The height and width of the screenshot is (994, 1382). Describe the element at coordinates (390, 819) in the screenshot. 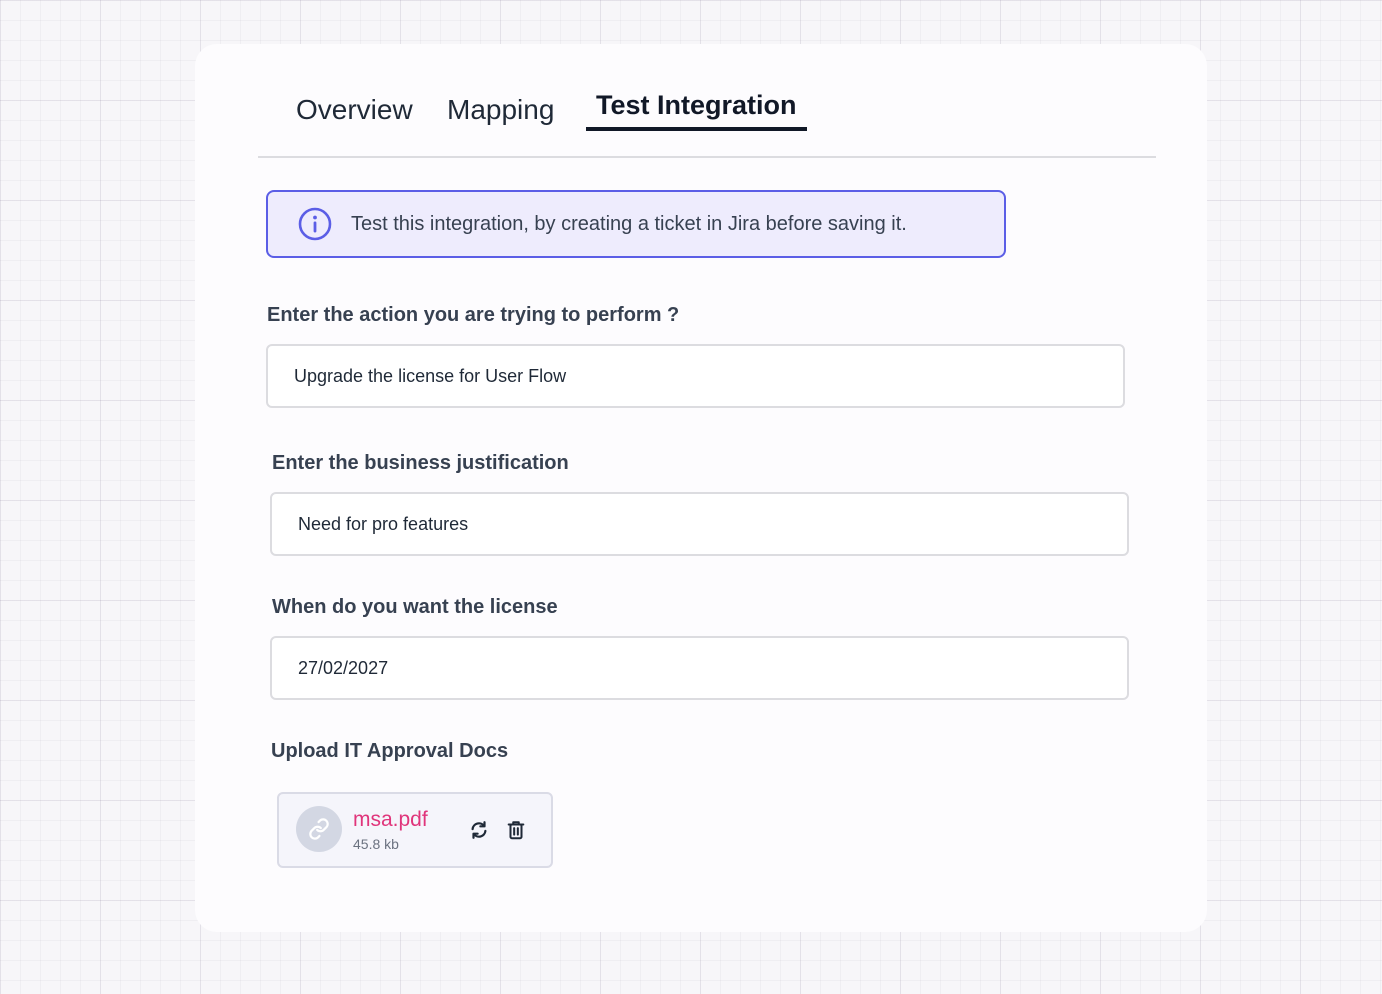

I see `file-name: msa.pdf` at that location.